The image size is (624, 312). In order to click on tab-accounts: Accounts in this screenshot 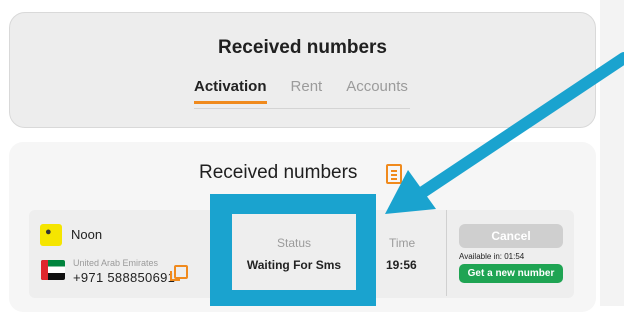, I will do `click(377, 91)`.